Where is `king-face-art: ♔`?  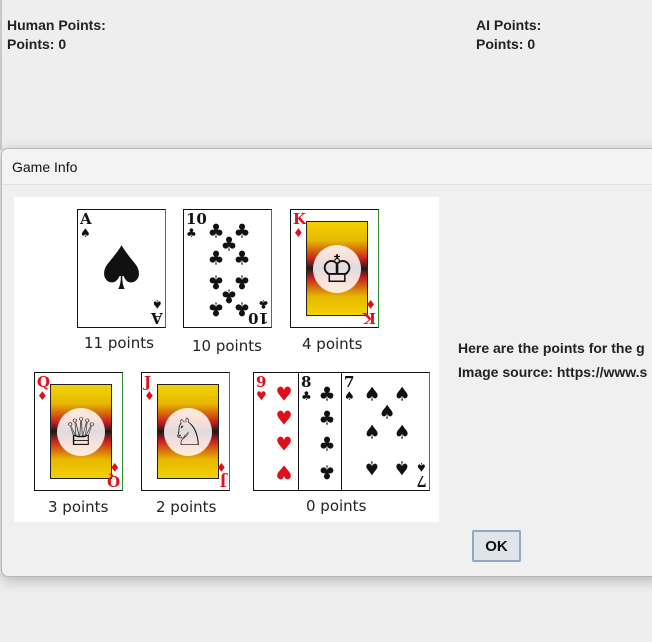
king-face-art: ♔ is located at coordinates (337, 268).